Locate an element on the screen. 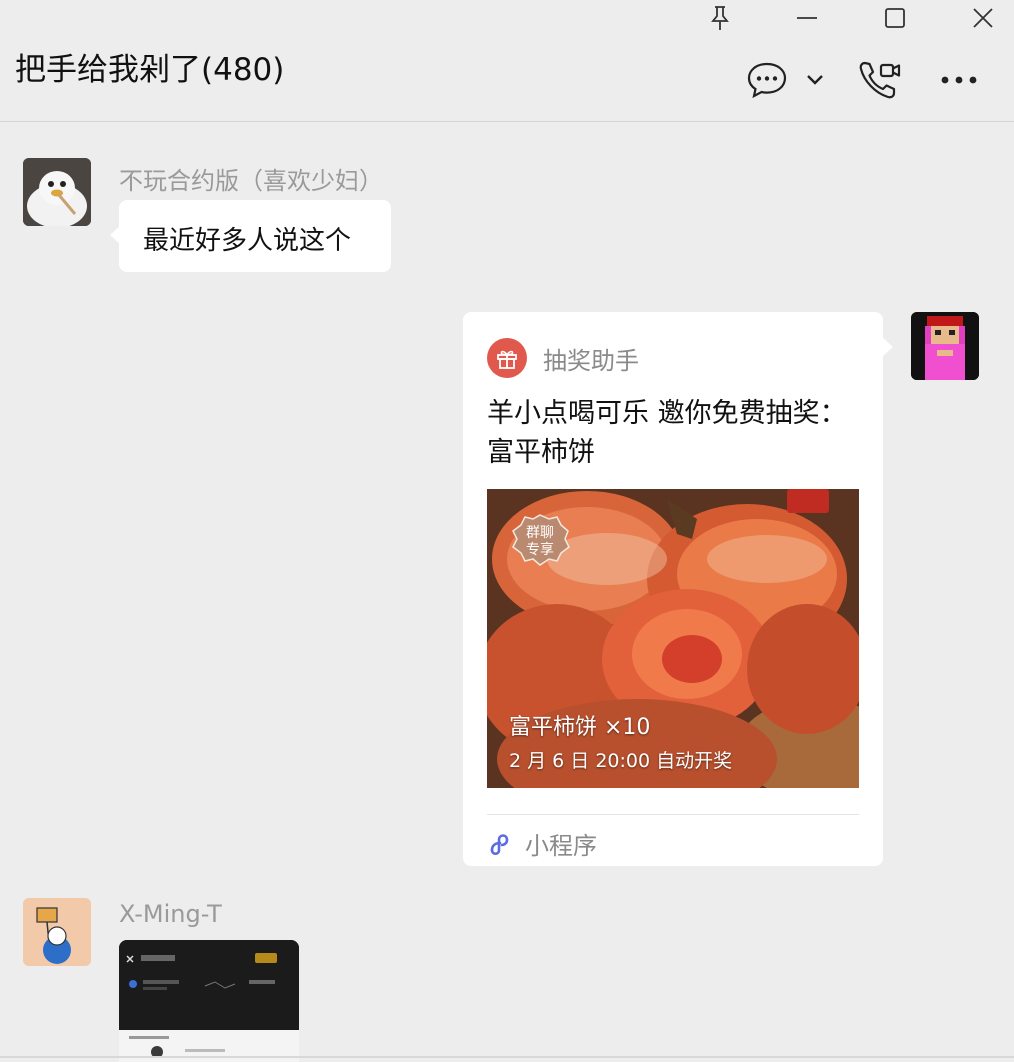  screenshot-thumbnail is located at coordinates (209, 1001).